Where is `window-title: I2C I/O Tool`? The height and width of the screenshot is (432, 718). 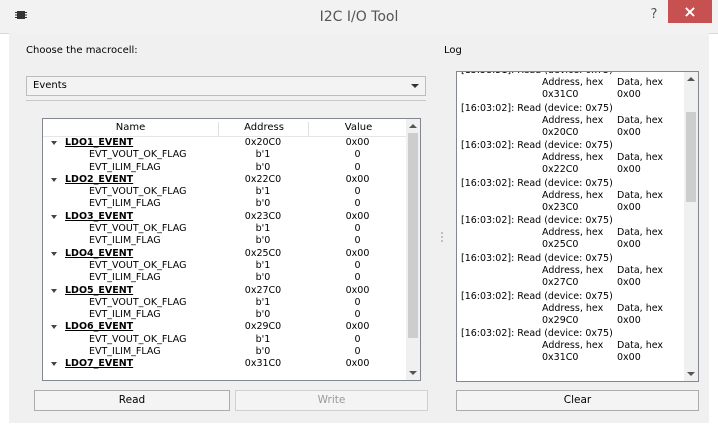
window-title: I2C I/O Tool is located at coordinates (359, 17).